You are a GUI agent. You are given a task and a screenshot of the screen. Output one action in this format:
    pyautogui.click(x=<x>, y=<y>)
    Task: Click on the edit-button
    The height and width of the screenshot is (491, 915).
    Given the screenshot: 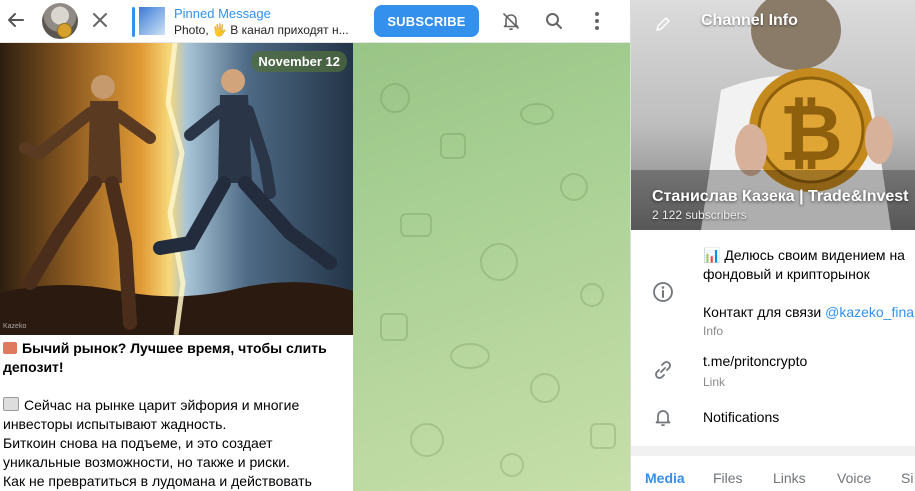 What is the action you would take?
    pyautogui.click(x=663, y=24)
    